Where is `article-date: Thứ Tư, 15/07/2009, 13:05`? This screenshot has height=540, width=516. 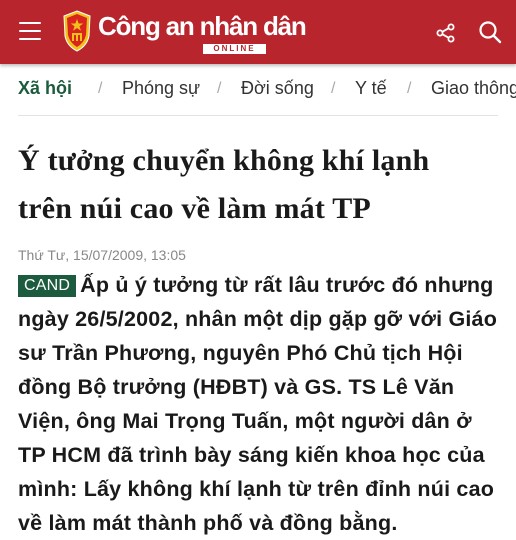
article-date: Thứ Tư, 15/07/2009, 13:05 is located at coordinates (102, 255).